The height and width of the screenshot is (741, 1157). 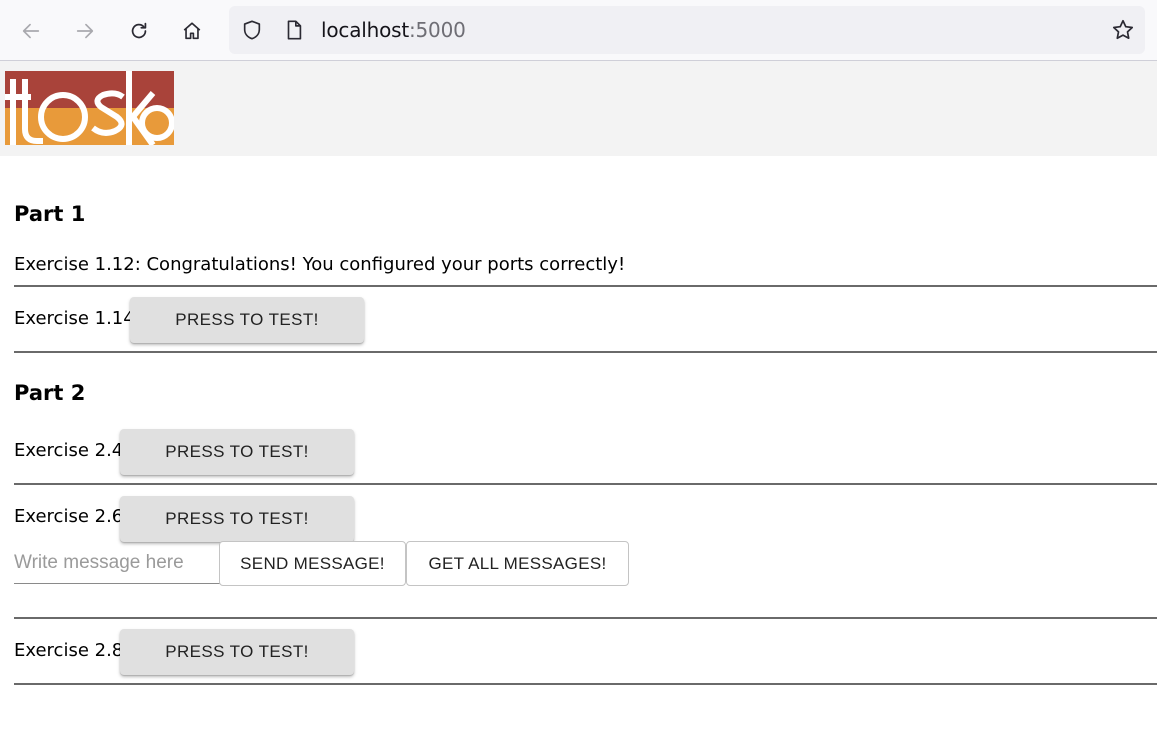 What do you see at coordinates (85, 31) in the screenshot?
I see `forward-icon` at bounding box center [85, 31].